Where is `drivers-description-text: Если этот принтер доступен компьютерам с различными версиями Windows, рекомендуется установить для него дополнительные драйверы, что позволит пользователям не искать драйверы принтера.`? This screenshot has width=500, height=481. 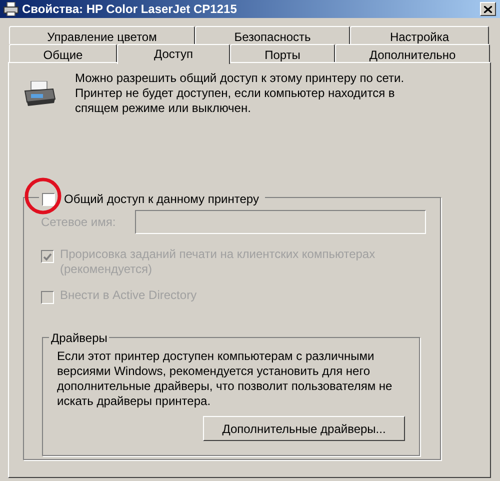 drivers-description-text: Если этот принтер доступен компьютерам с различными версиями Windows, рекомендуется установить для него дополнительные драйверы, что позволит пользователям не искать драйверы принтера. is located at coordinates (225, 379).